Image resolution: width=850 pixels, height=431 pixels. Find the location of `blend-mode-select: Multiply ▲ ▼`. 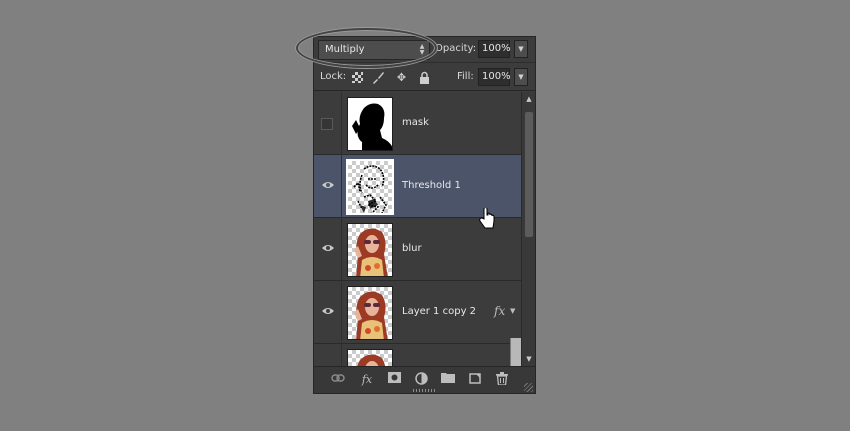

blend-mode-select: Multiply ▲ ▼ is located at coordinates (374, 50).